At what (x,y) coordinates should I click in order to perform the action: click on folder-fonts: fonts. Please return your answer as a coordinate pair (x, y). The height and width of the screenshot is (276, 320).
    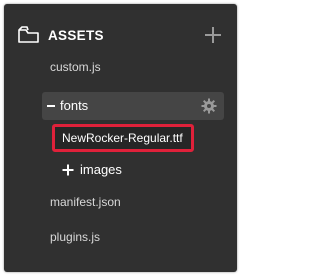
    Looking at the image, I should click on (133, 106).